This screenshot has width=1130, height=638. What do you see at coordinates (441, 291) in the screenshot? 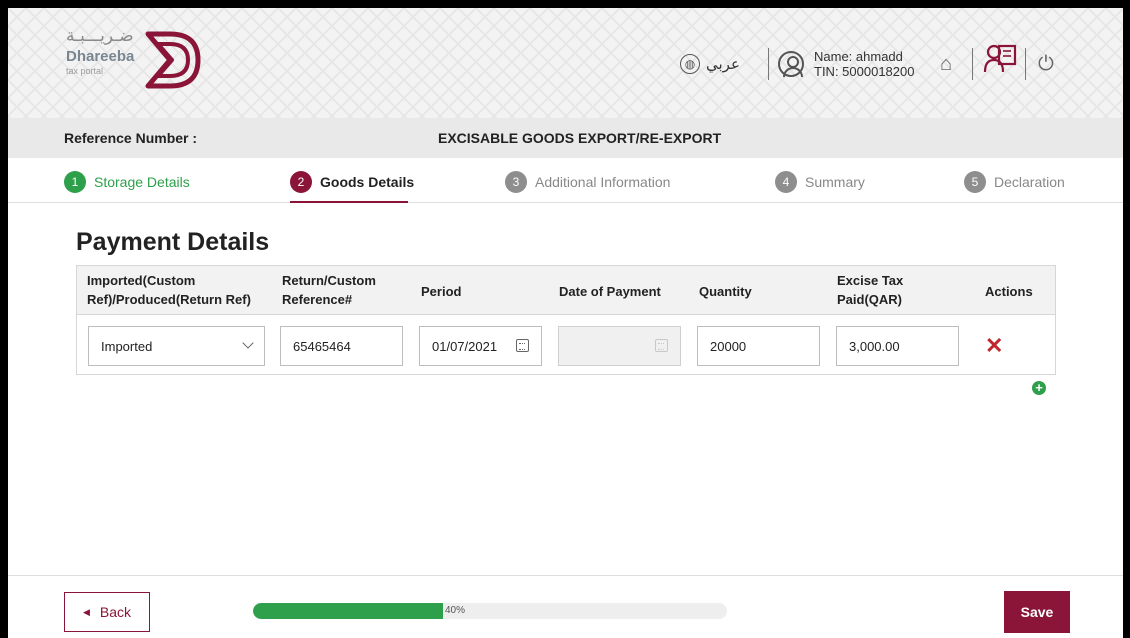
I see `column-header: Period` at bounding box center [441, 291].